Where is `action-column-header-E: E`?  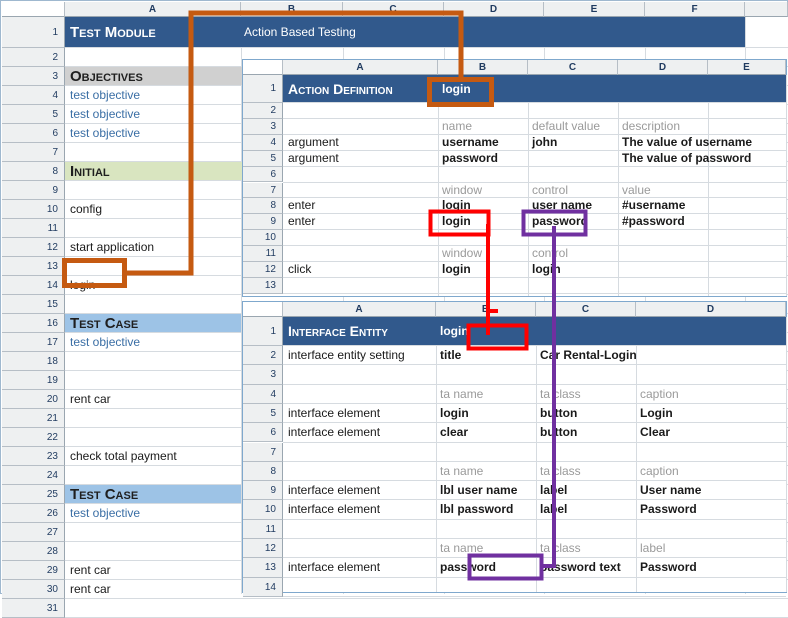 action-column-header-E: E is located at coordinates (747, 67).